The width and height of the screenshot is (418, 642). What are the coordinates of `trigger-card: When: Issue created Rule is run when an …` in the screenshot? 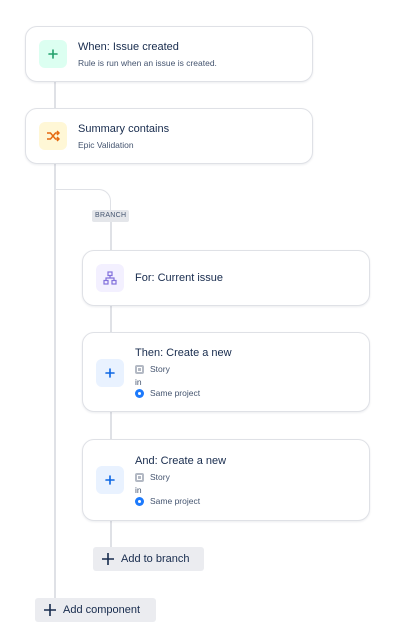 It's located at (169, 54).